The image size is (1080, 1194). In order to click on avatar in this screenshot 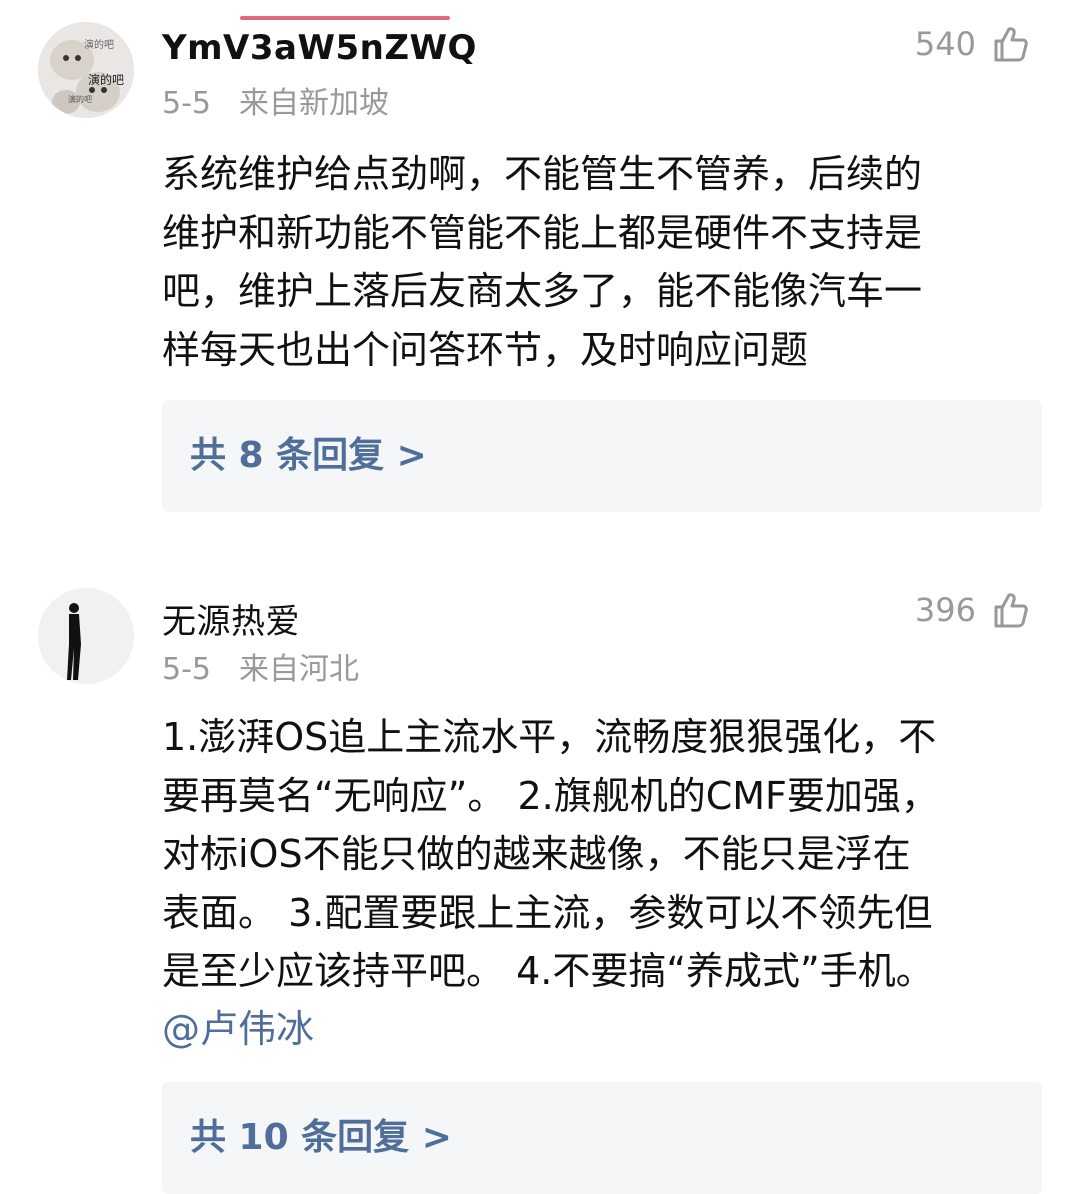, I will do `click(86, 636)`.